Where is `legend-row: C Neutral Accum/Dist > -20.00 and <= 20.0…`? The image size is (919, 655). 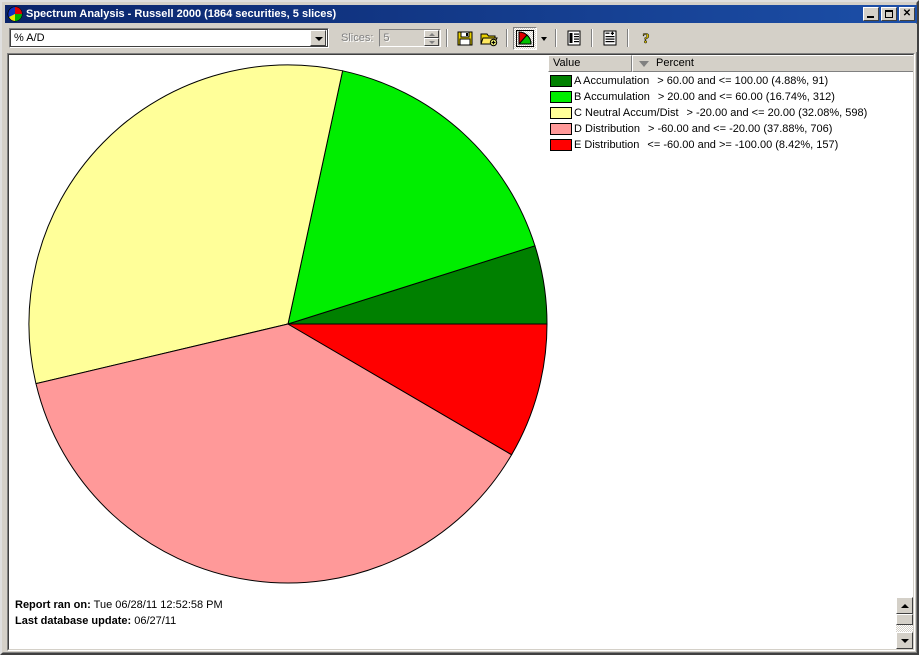 legend-row: C Neutral Accum/Dist > -20.00 and <= 20.0… is located at coordinates (730, 113).